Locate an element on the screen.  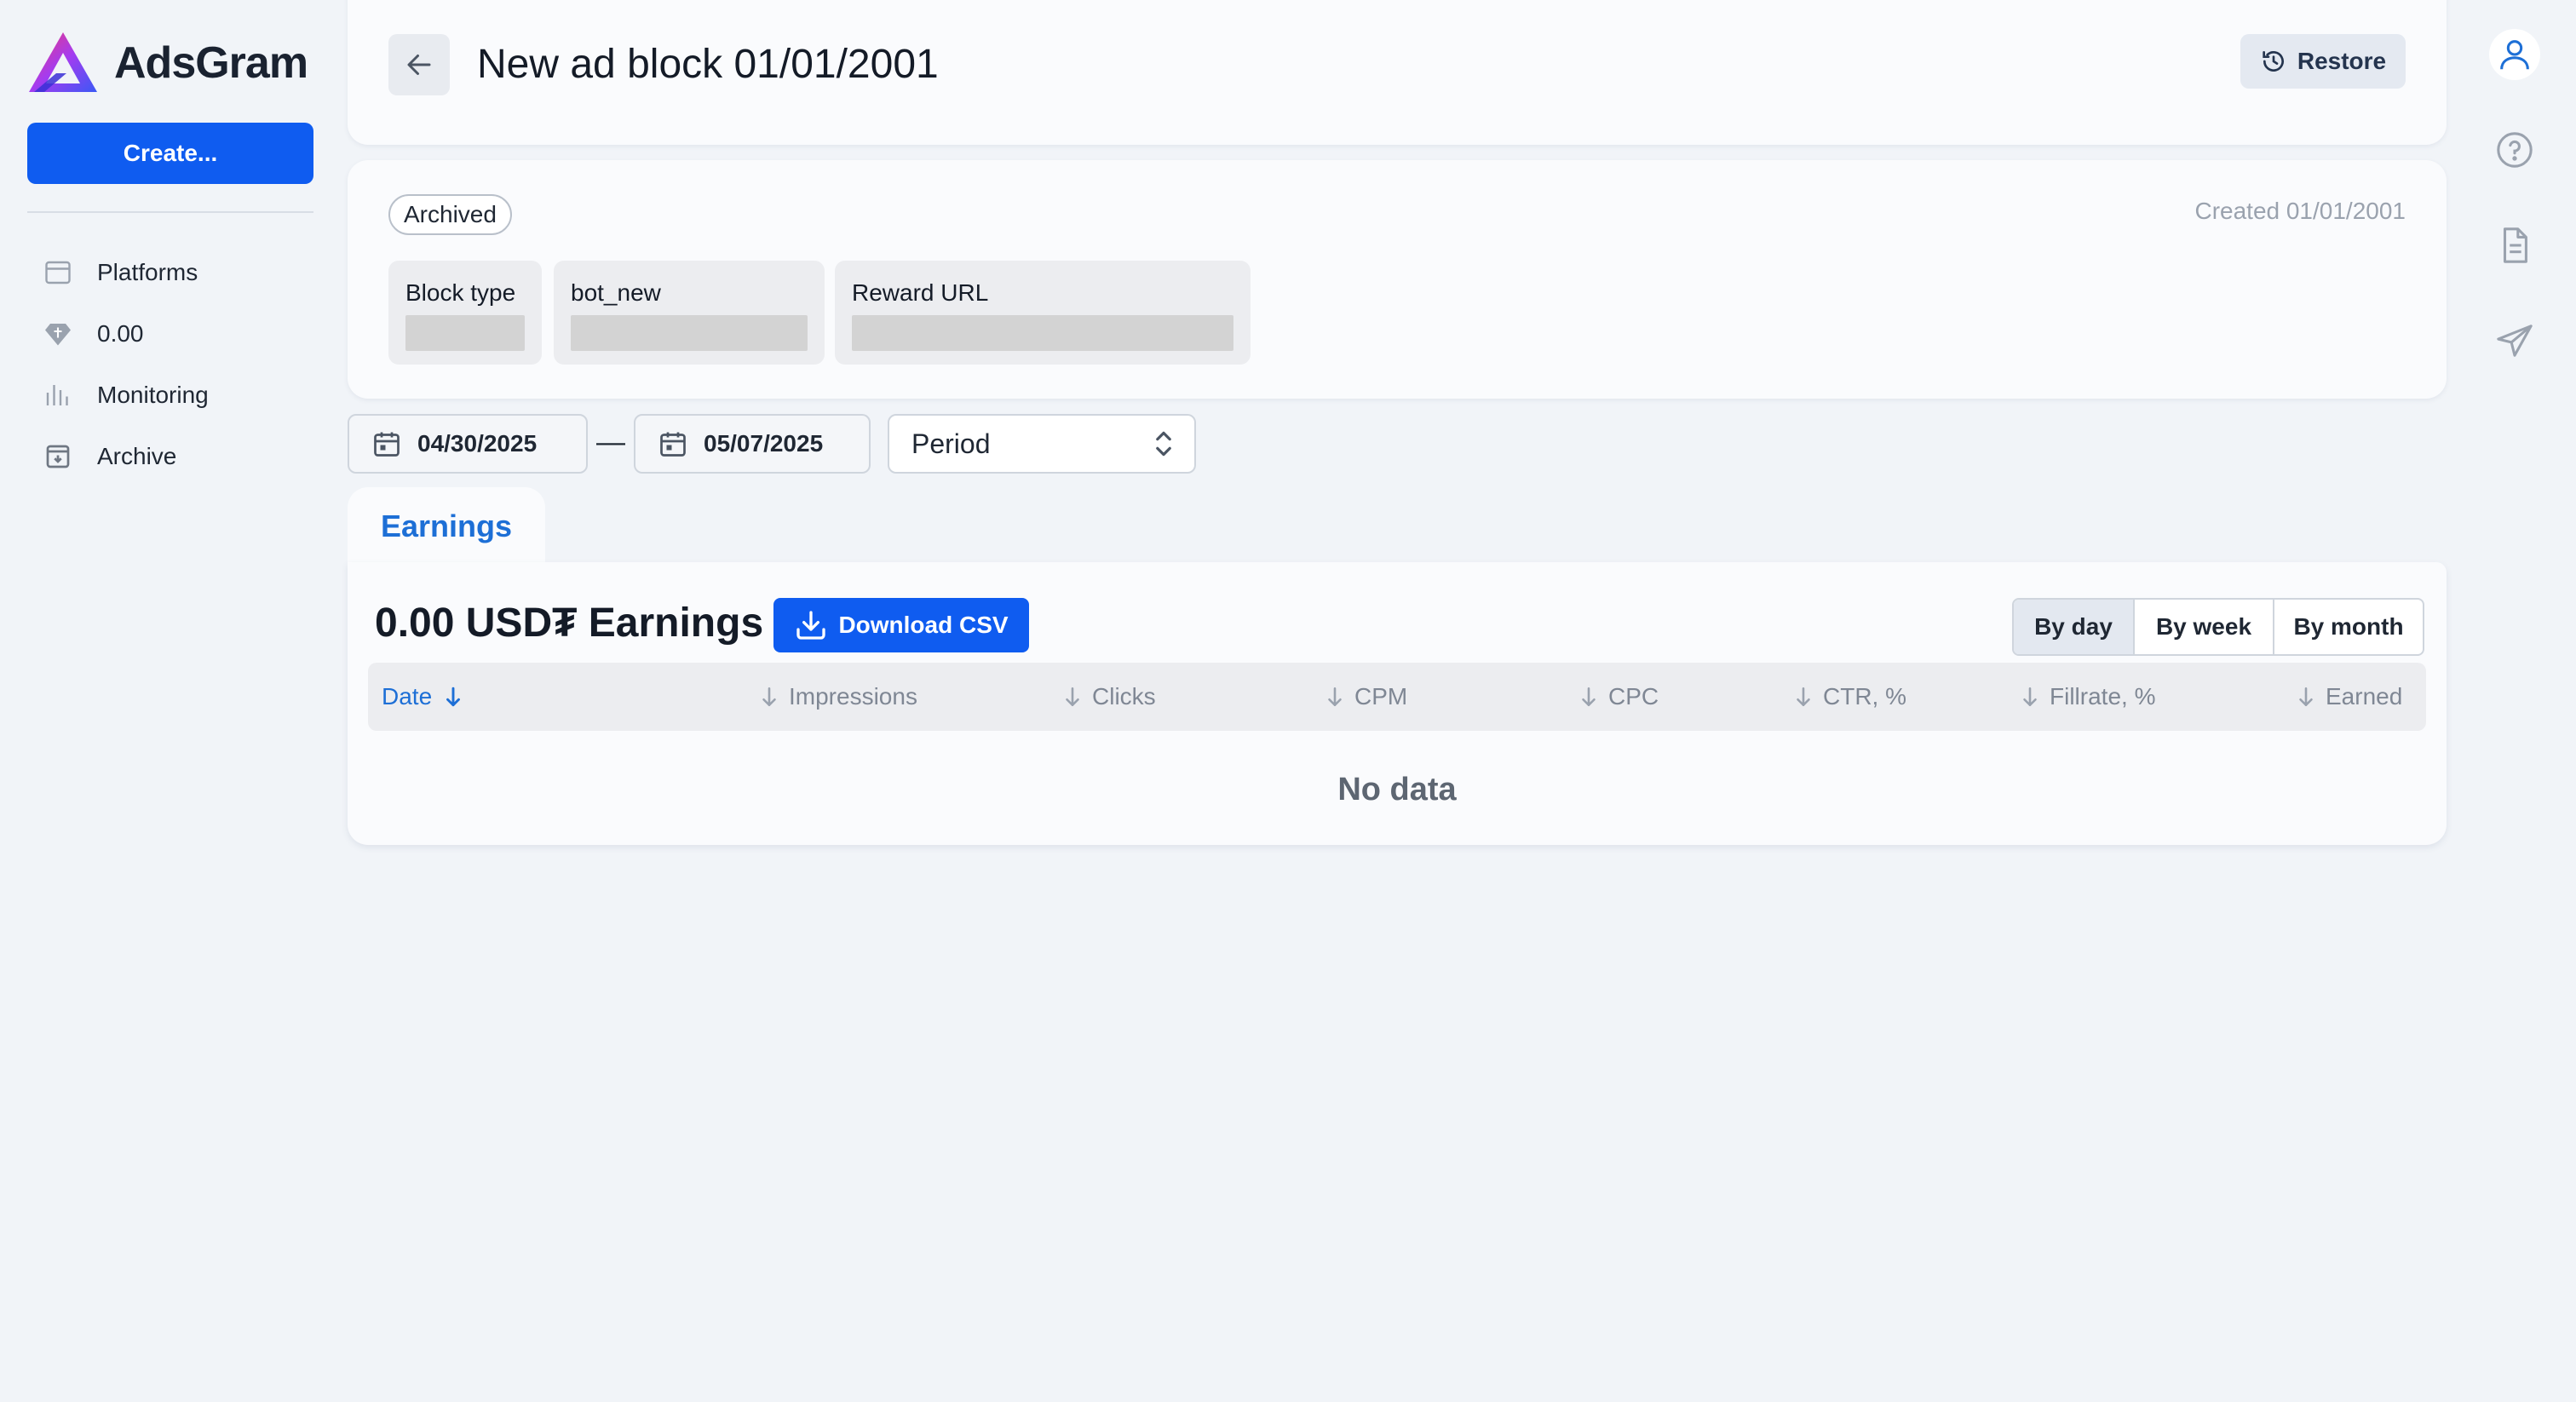
field-label: Reward URL is located at coordinates (921, 292).